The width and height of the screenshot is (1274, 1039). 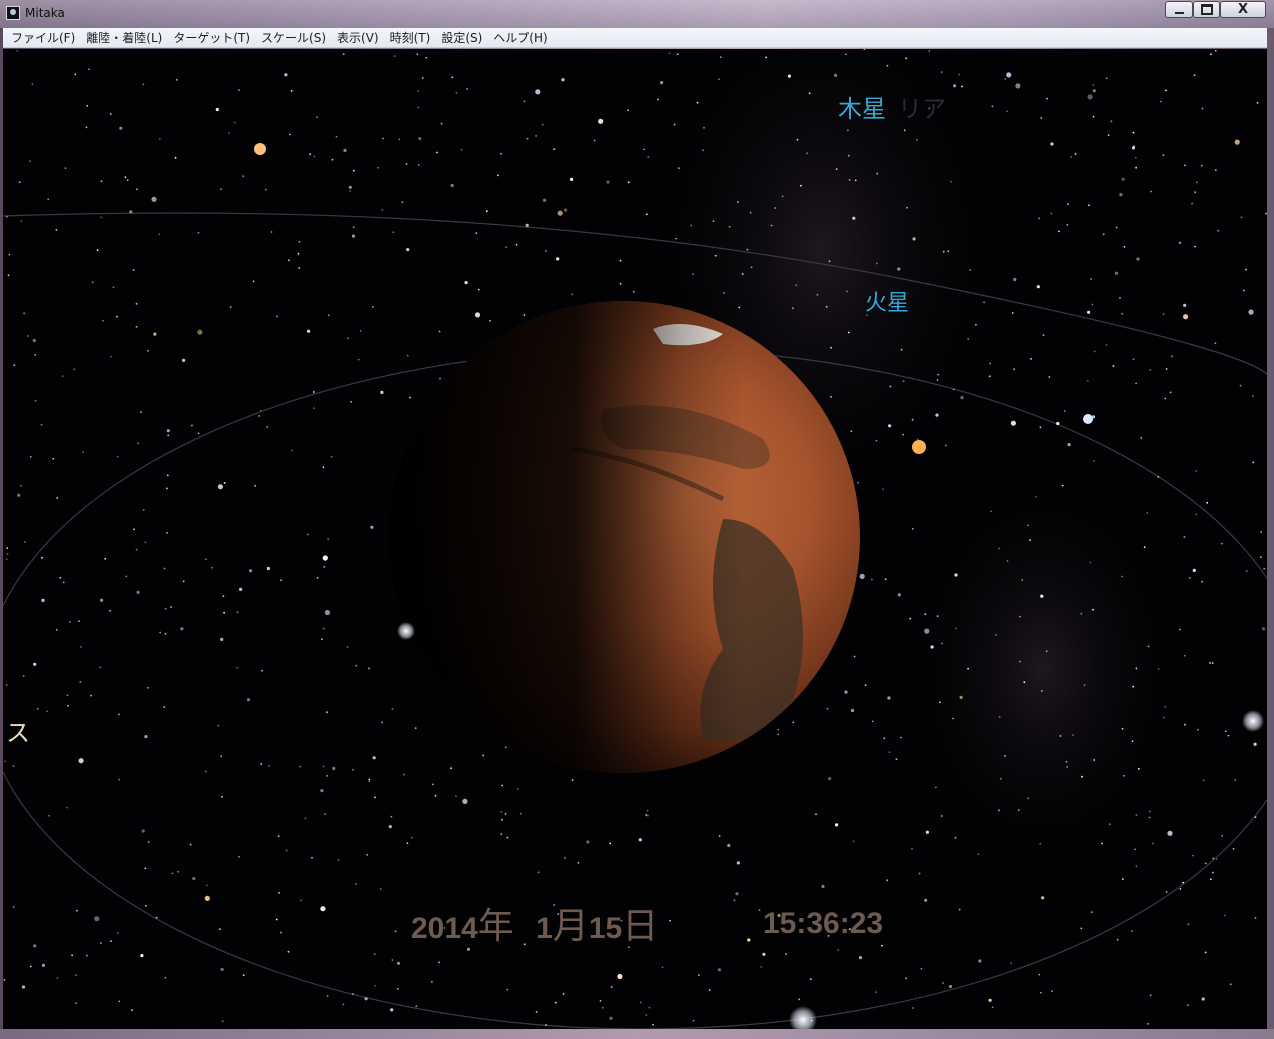 What do you see at coordinates (125, 37) in the screenshot?
I see `menu-takeoff-landing: 離陸・着陸(L)` at bounding box center [125, 37].